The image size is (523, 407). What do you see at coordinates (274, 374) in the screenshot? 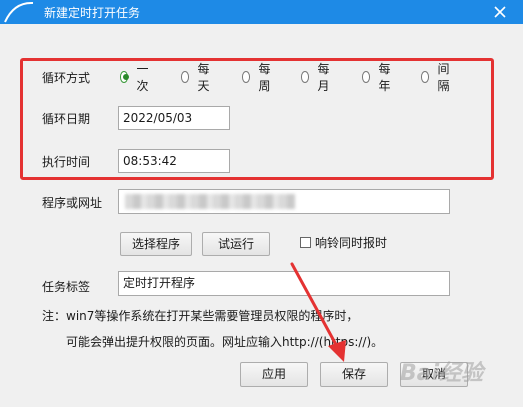
I see `apply-button: 应用` at bounding box center [274, 374].